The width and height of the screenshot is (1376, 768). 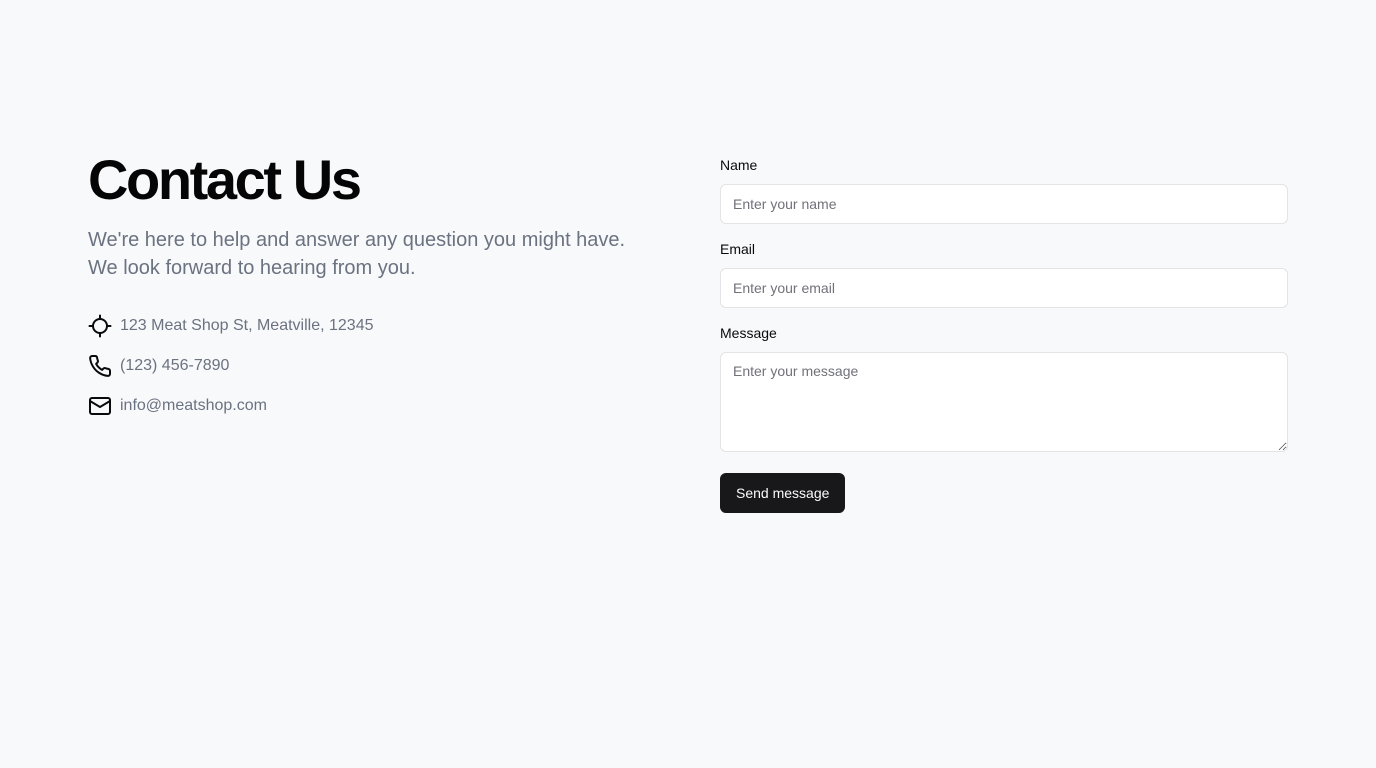 What do you see at coordinates (100, 406) in the screenshot?
I see `mail-icon` at bounding box center [100, 406].